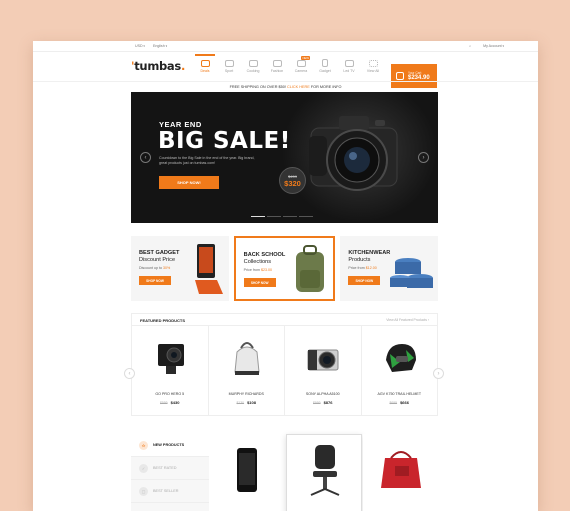 This screenshot has width=570, height=511. I want to click on gopro-image, so click(171, 359).